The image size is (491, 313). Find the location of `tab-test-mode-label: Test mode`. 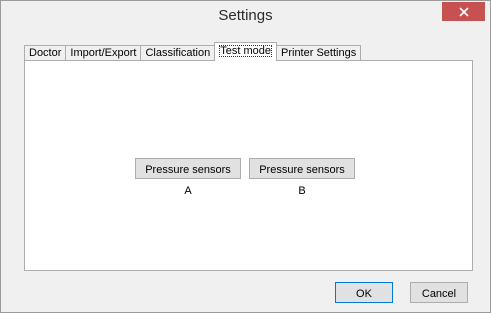

tab-test-mode-label: Test mode is located at coordinates (245, 51).